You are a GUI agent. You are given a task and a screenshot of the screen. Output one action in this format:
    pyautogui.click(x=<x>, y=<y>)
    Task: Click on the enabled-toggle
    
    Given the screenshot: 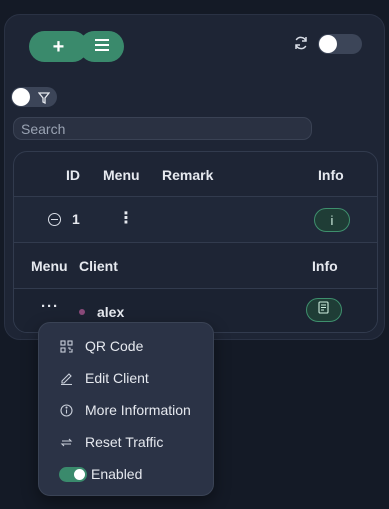 What is the action you would take?
    pyautogui.click(x=73, y=474)
    